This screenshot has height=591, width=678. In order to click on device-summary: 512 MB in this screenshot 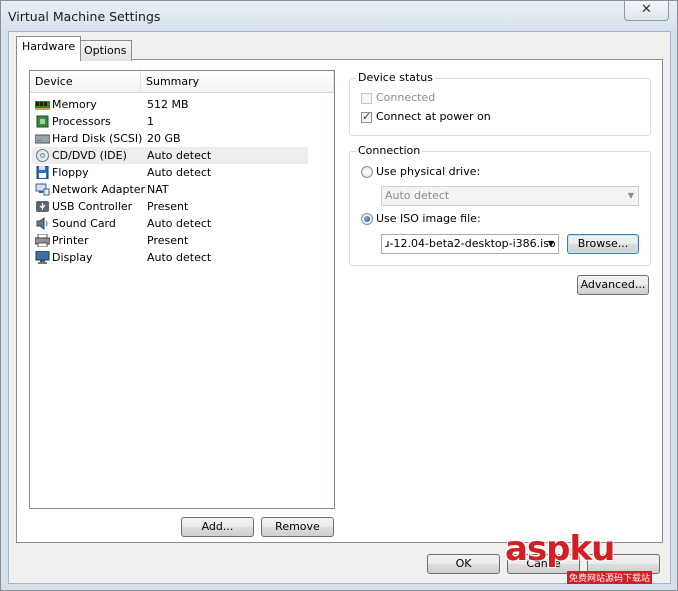, I will do `click(168, 104)`.